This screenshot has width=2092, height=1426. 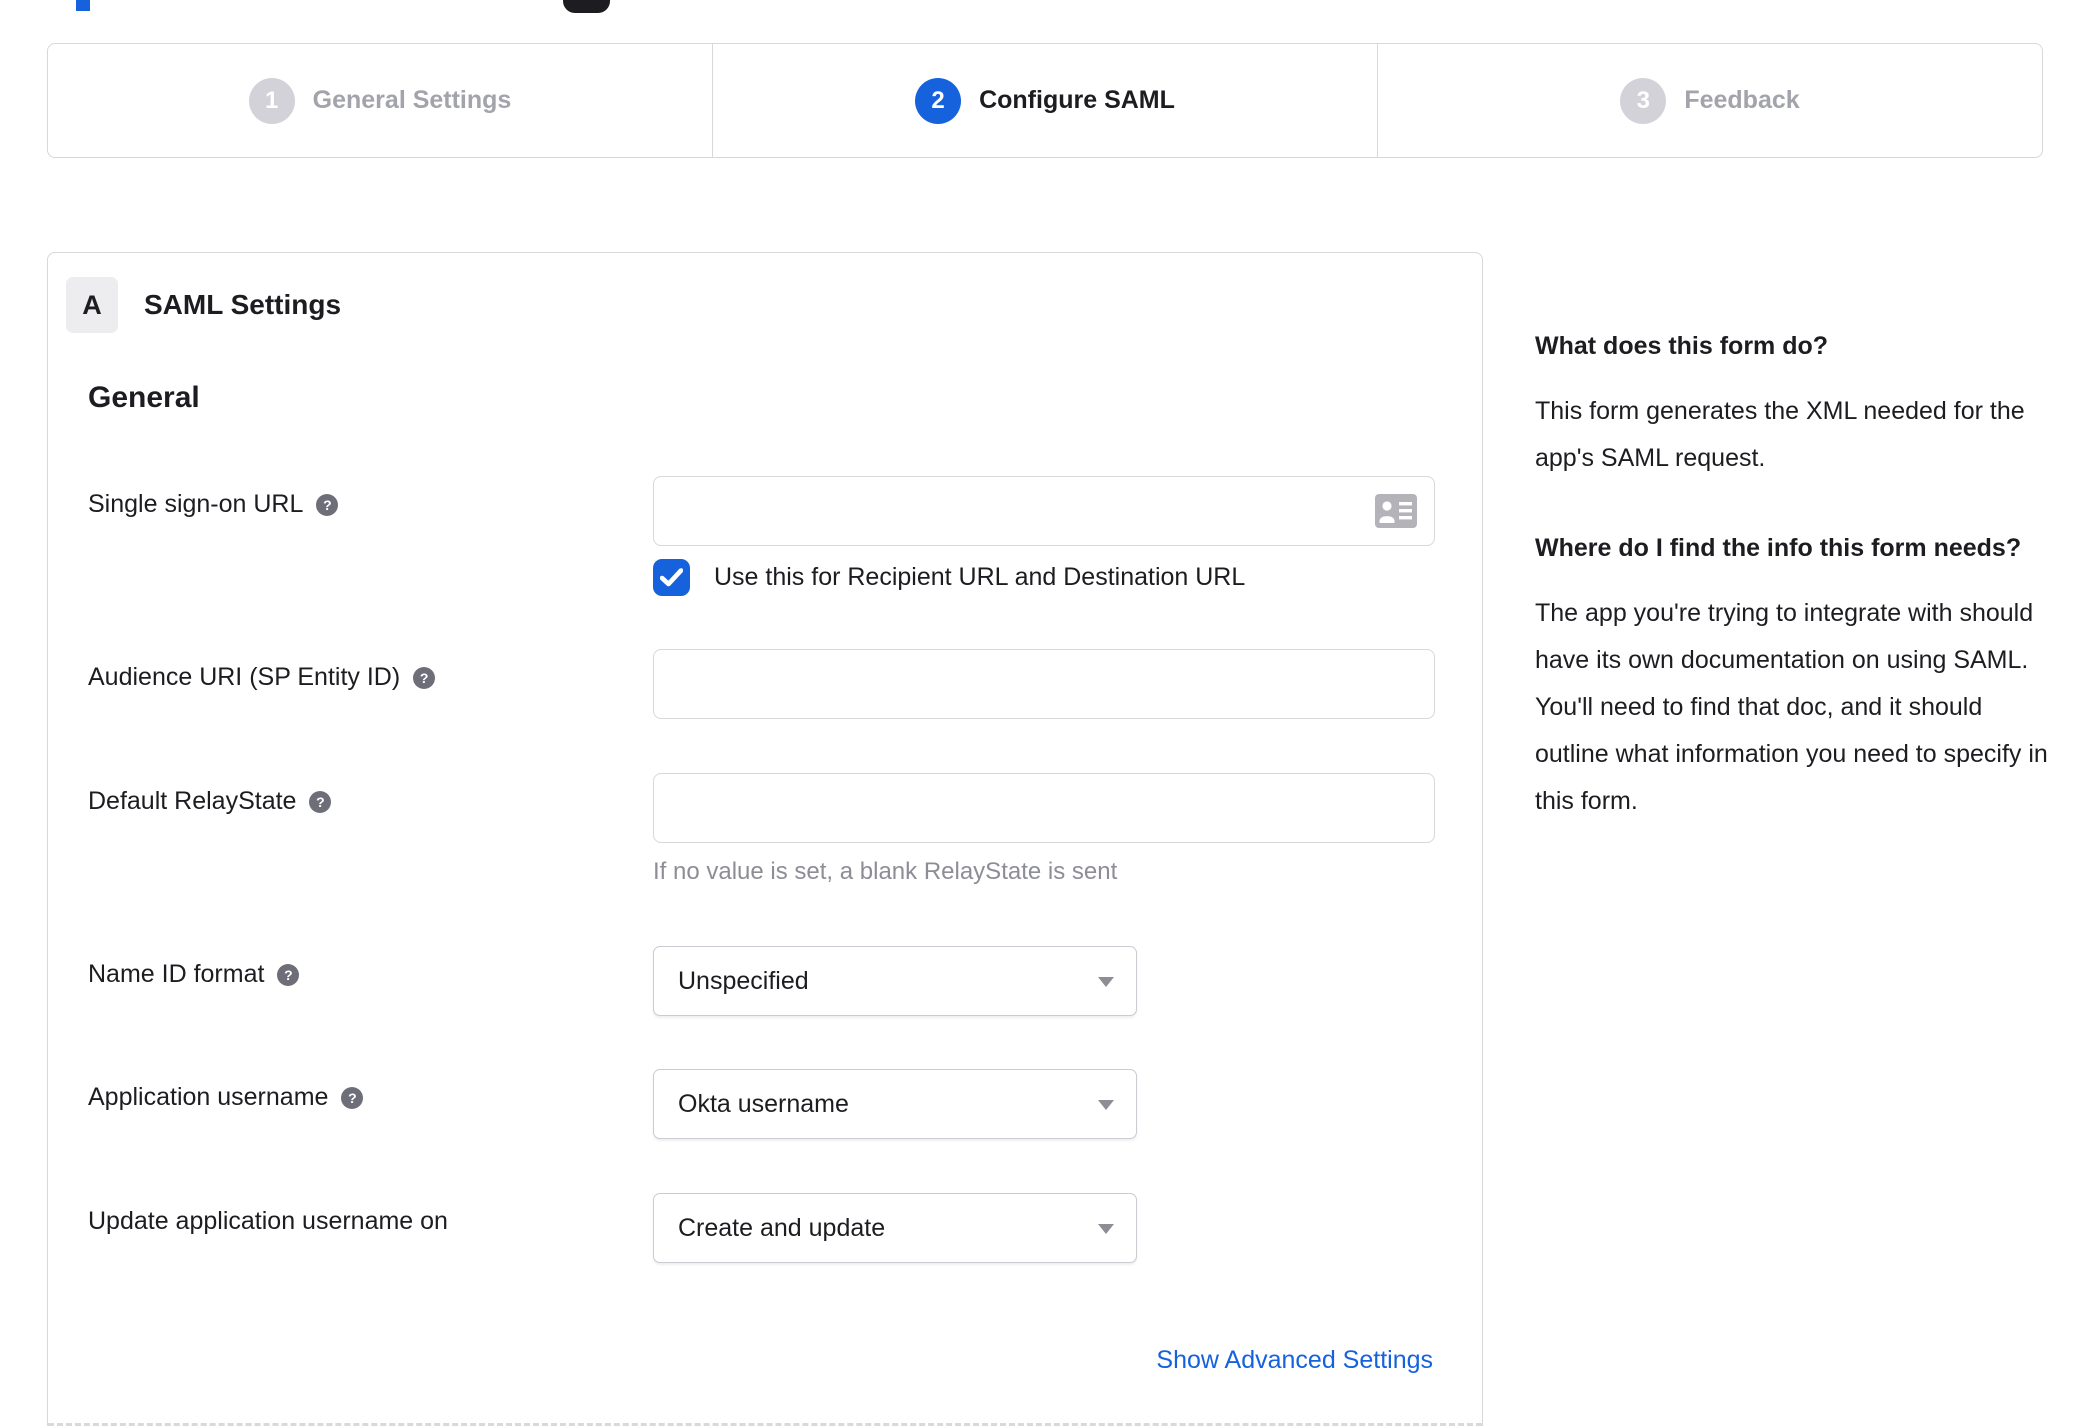 I want to click on relaystate-label: Default RelayState, so click(x=192, y=801).